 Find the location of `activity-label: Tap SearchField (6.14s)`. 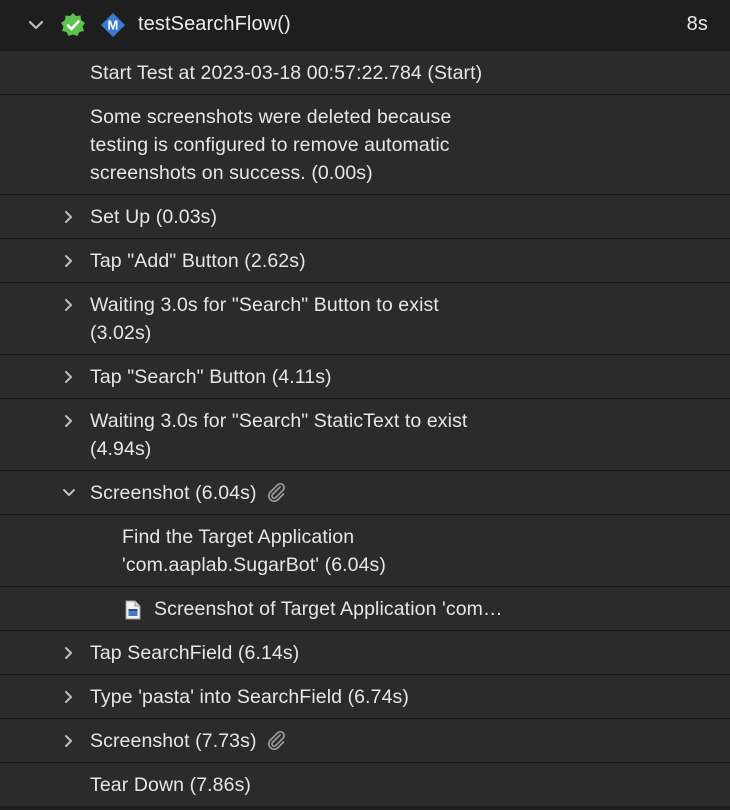

activity-label: Tap SearchField (6.14s) is located at coordinates (194, 653).